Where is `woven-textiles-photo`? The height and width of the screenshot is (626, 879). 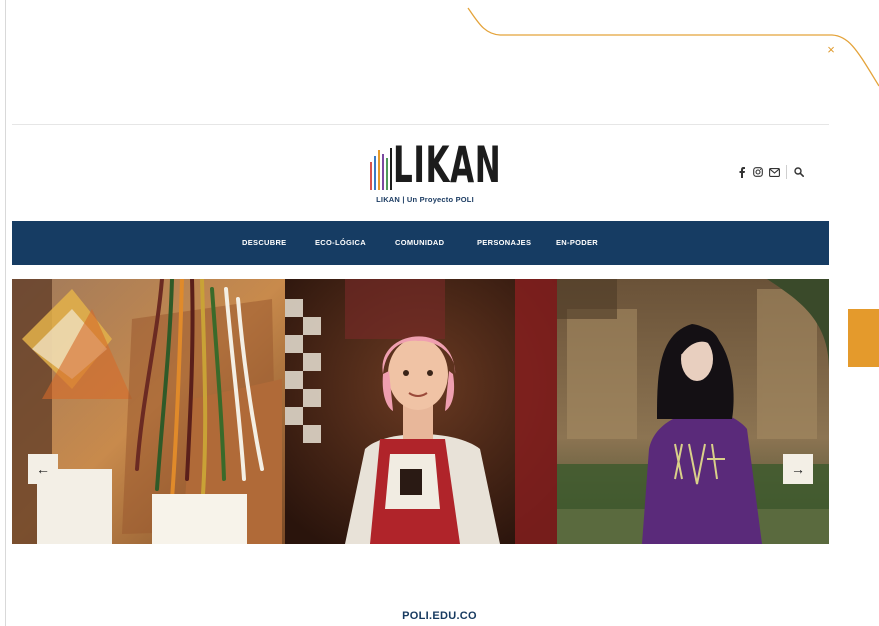
woven-textiles-photo is located at coordinates (148, 411).